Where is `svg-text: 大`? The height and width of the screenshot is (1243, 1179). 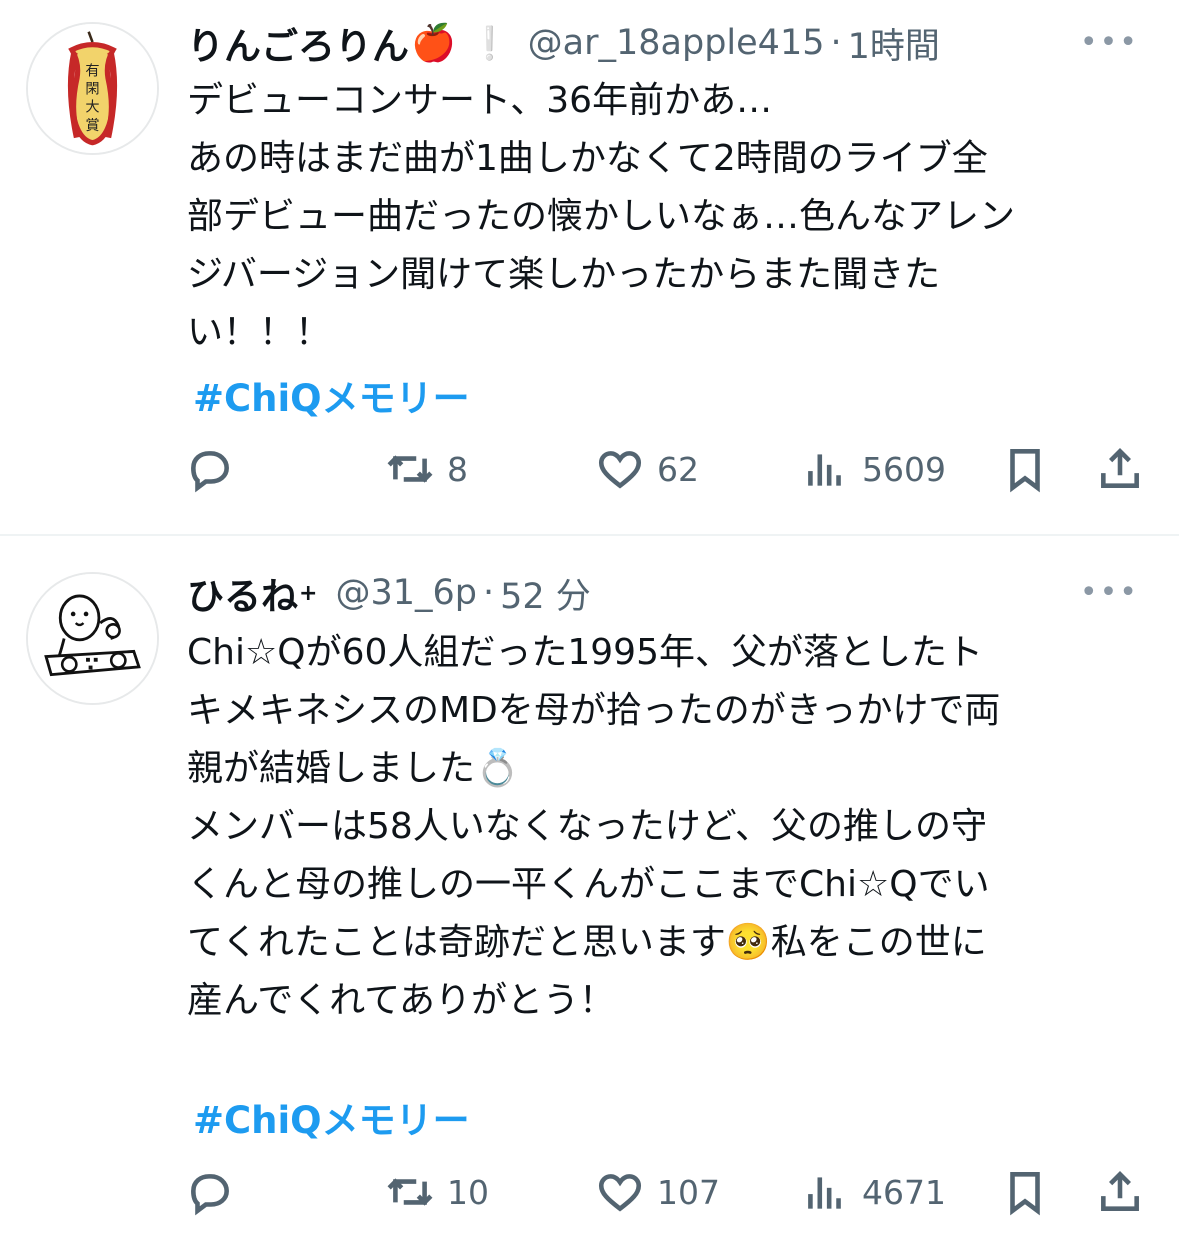
svg-text: 大 is located at coordinates (92, 108).